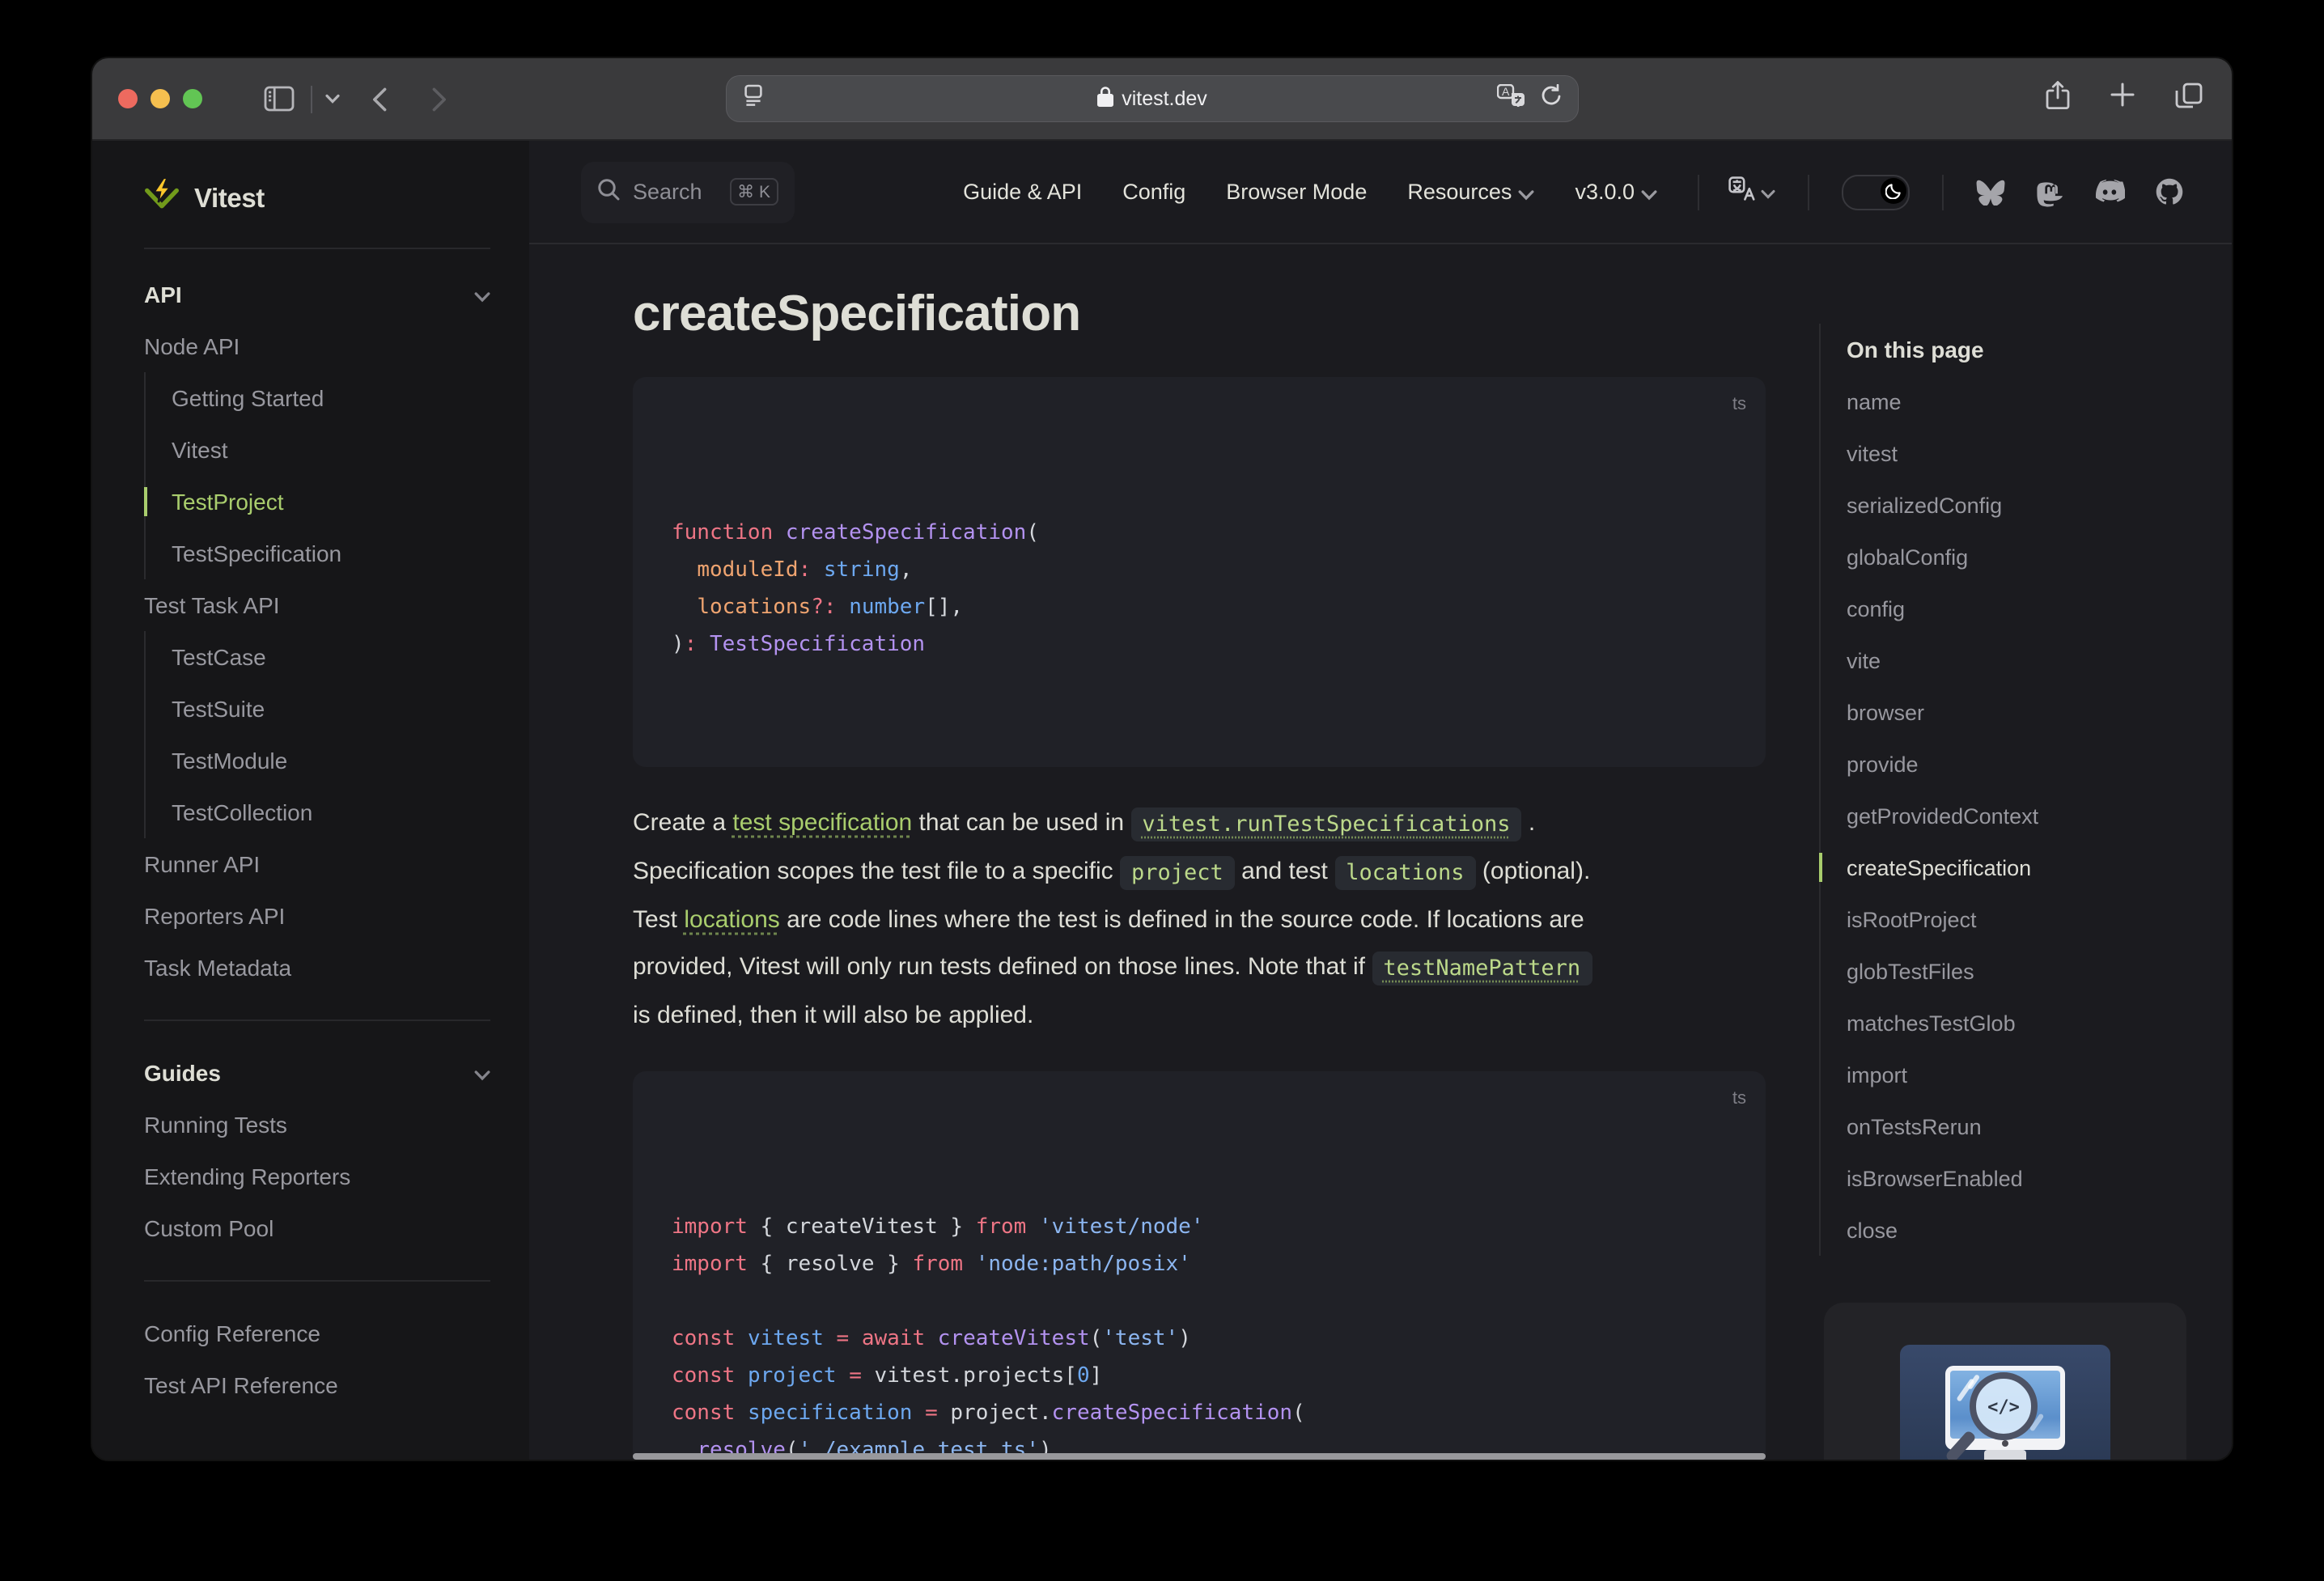 The image size is (2324, 1581). I want to click on vitest-logo: Vitest, so click(317, 199).